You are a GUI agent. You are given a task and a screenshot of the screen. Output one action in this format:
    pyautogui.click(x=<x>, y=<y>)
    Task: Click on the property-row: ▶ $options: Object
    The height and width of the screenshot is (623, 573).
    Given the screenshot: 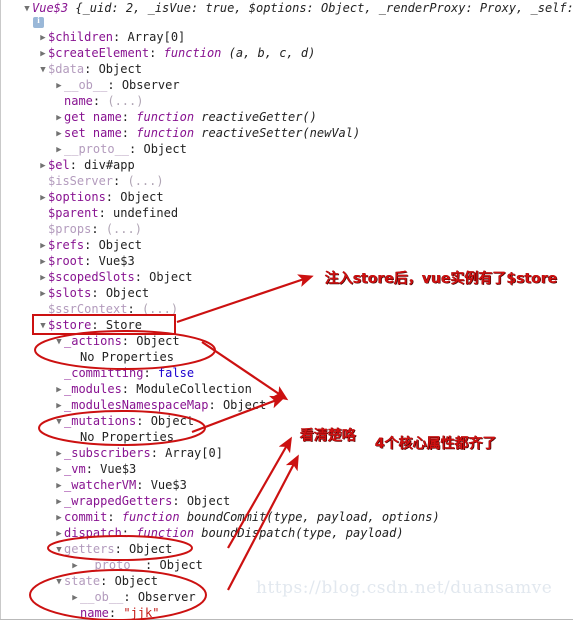 What is the action you would take?
    pyautogui.click(x=82, y=197)
    